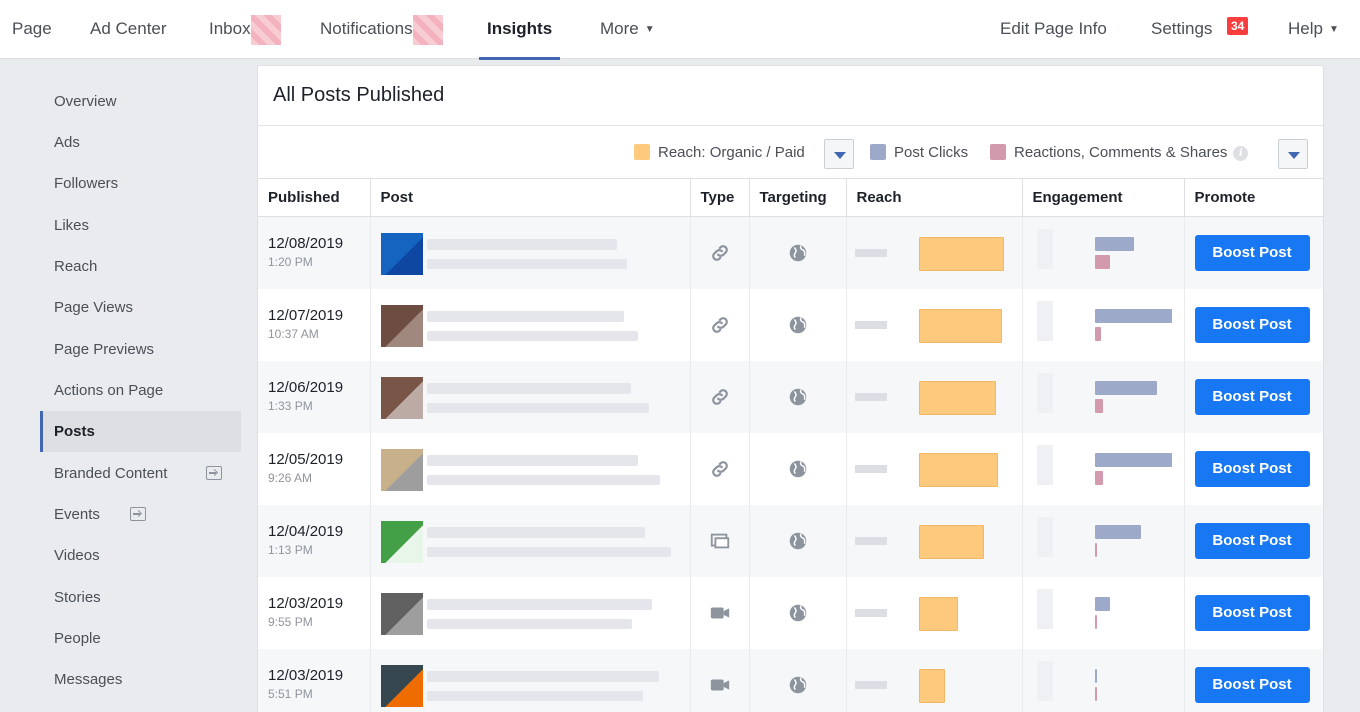 This screenshot has width=1360, height=712. I want to click on table-row: 12/08/2019 1:20 PM Boost Post, so click(790, 252).